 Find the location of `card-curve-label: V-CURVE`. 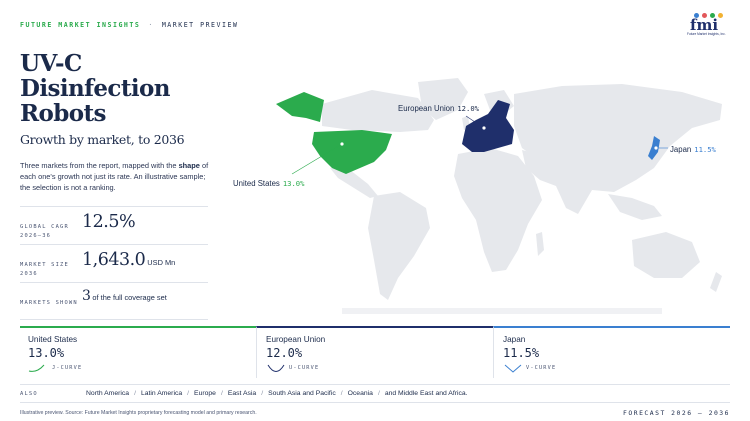

card-curve-label: V-CURVE is located at coordinates (541, 368).